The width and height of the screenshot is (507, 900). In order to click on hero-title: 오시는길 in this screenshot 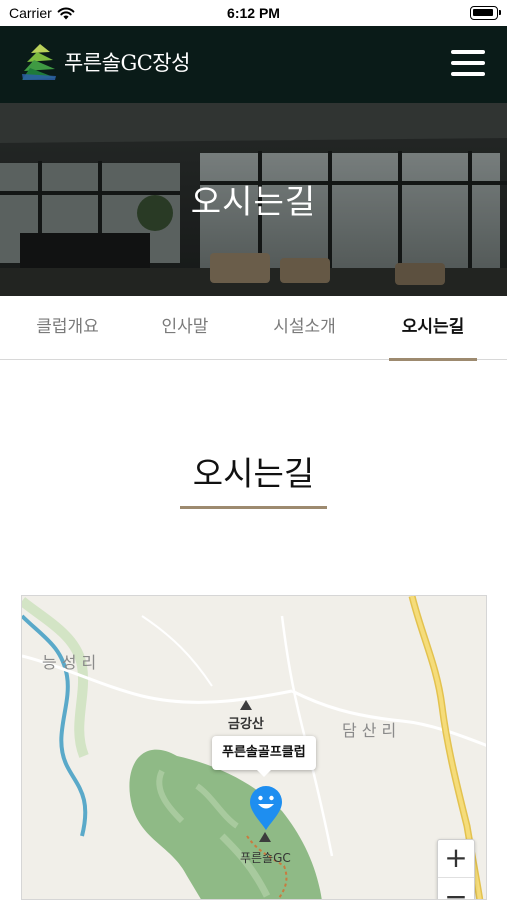, I will do `click(253, 201)`.